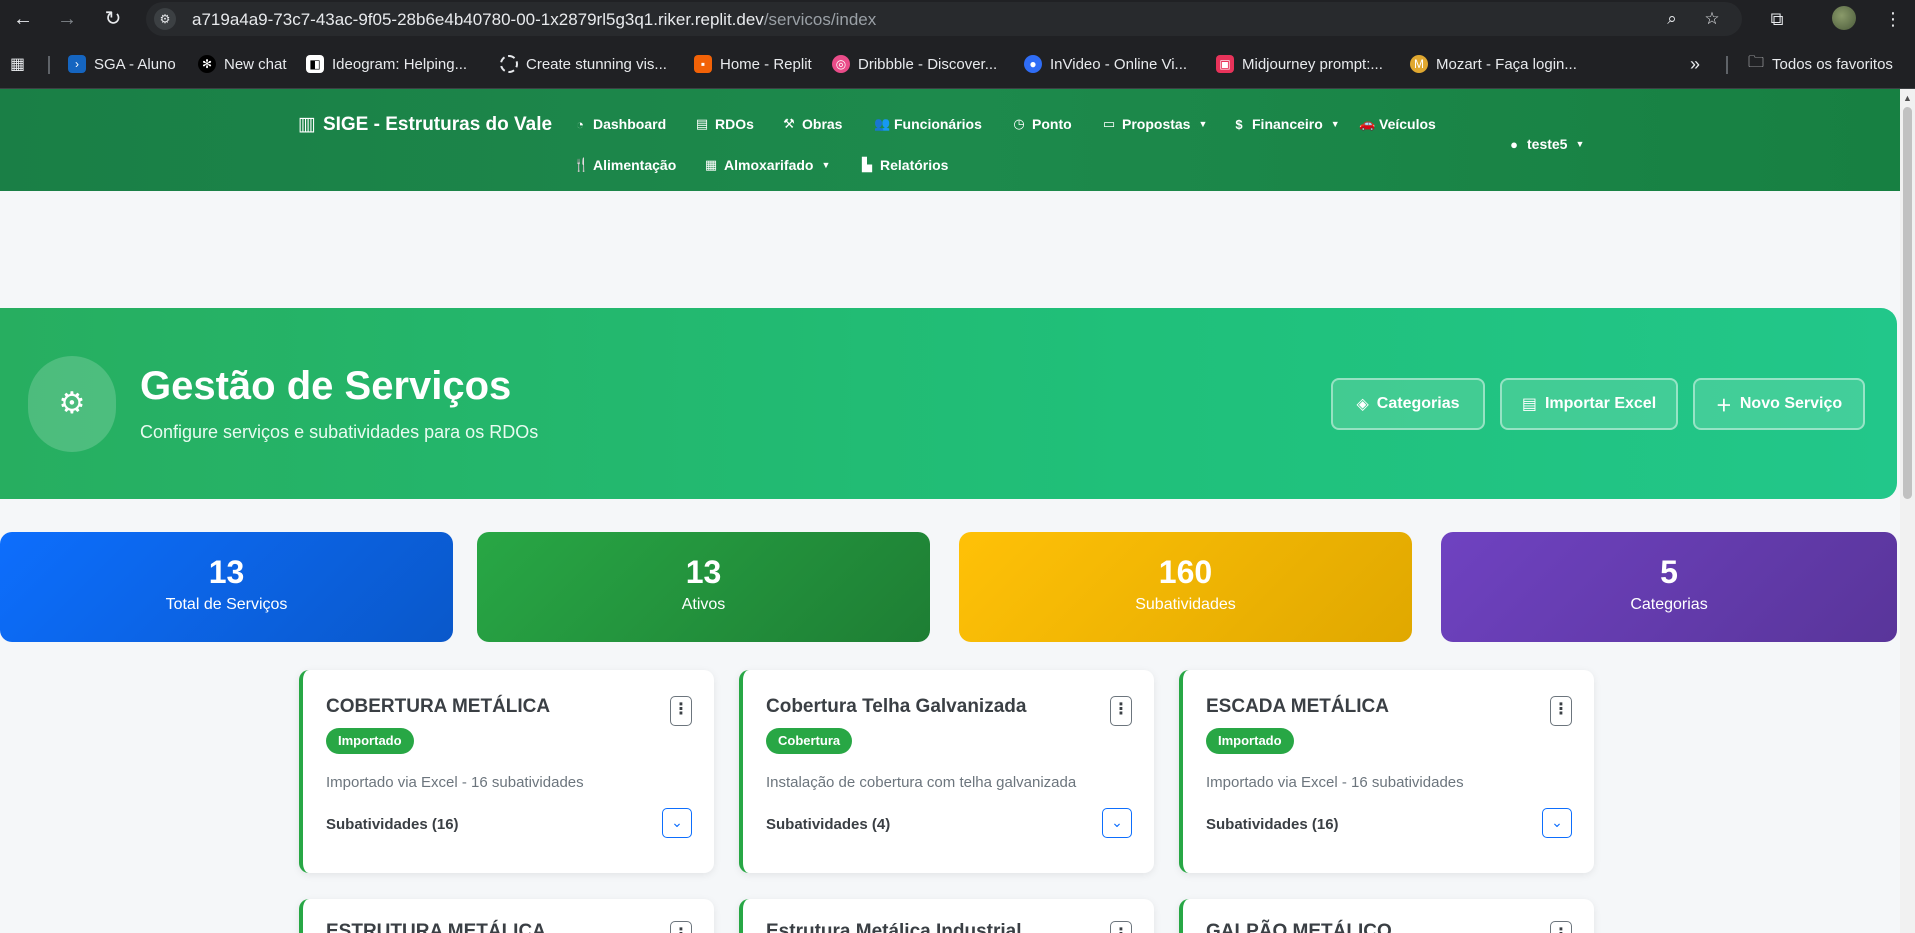  I want to click on nav-financeiro: $ Financeiro ▼, so click(1286, 124).